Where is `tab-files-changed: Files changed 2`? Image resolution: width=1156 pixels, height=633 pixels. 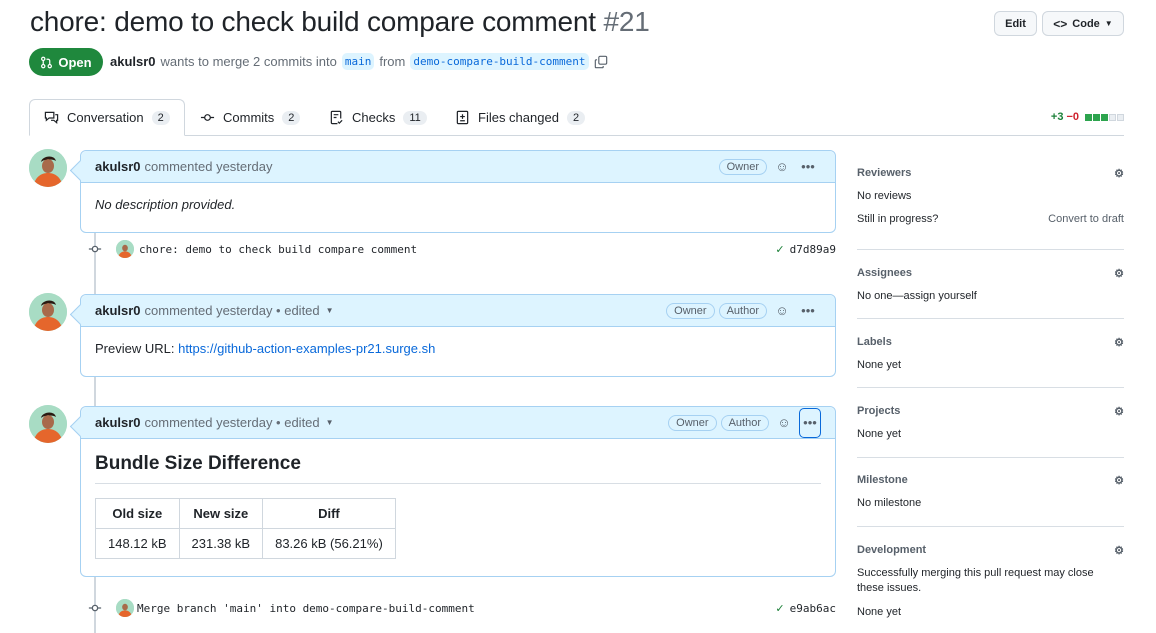
tab-files-changed: Files changed 2 is located at coordinates (520, 117).